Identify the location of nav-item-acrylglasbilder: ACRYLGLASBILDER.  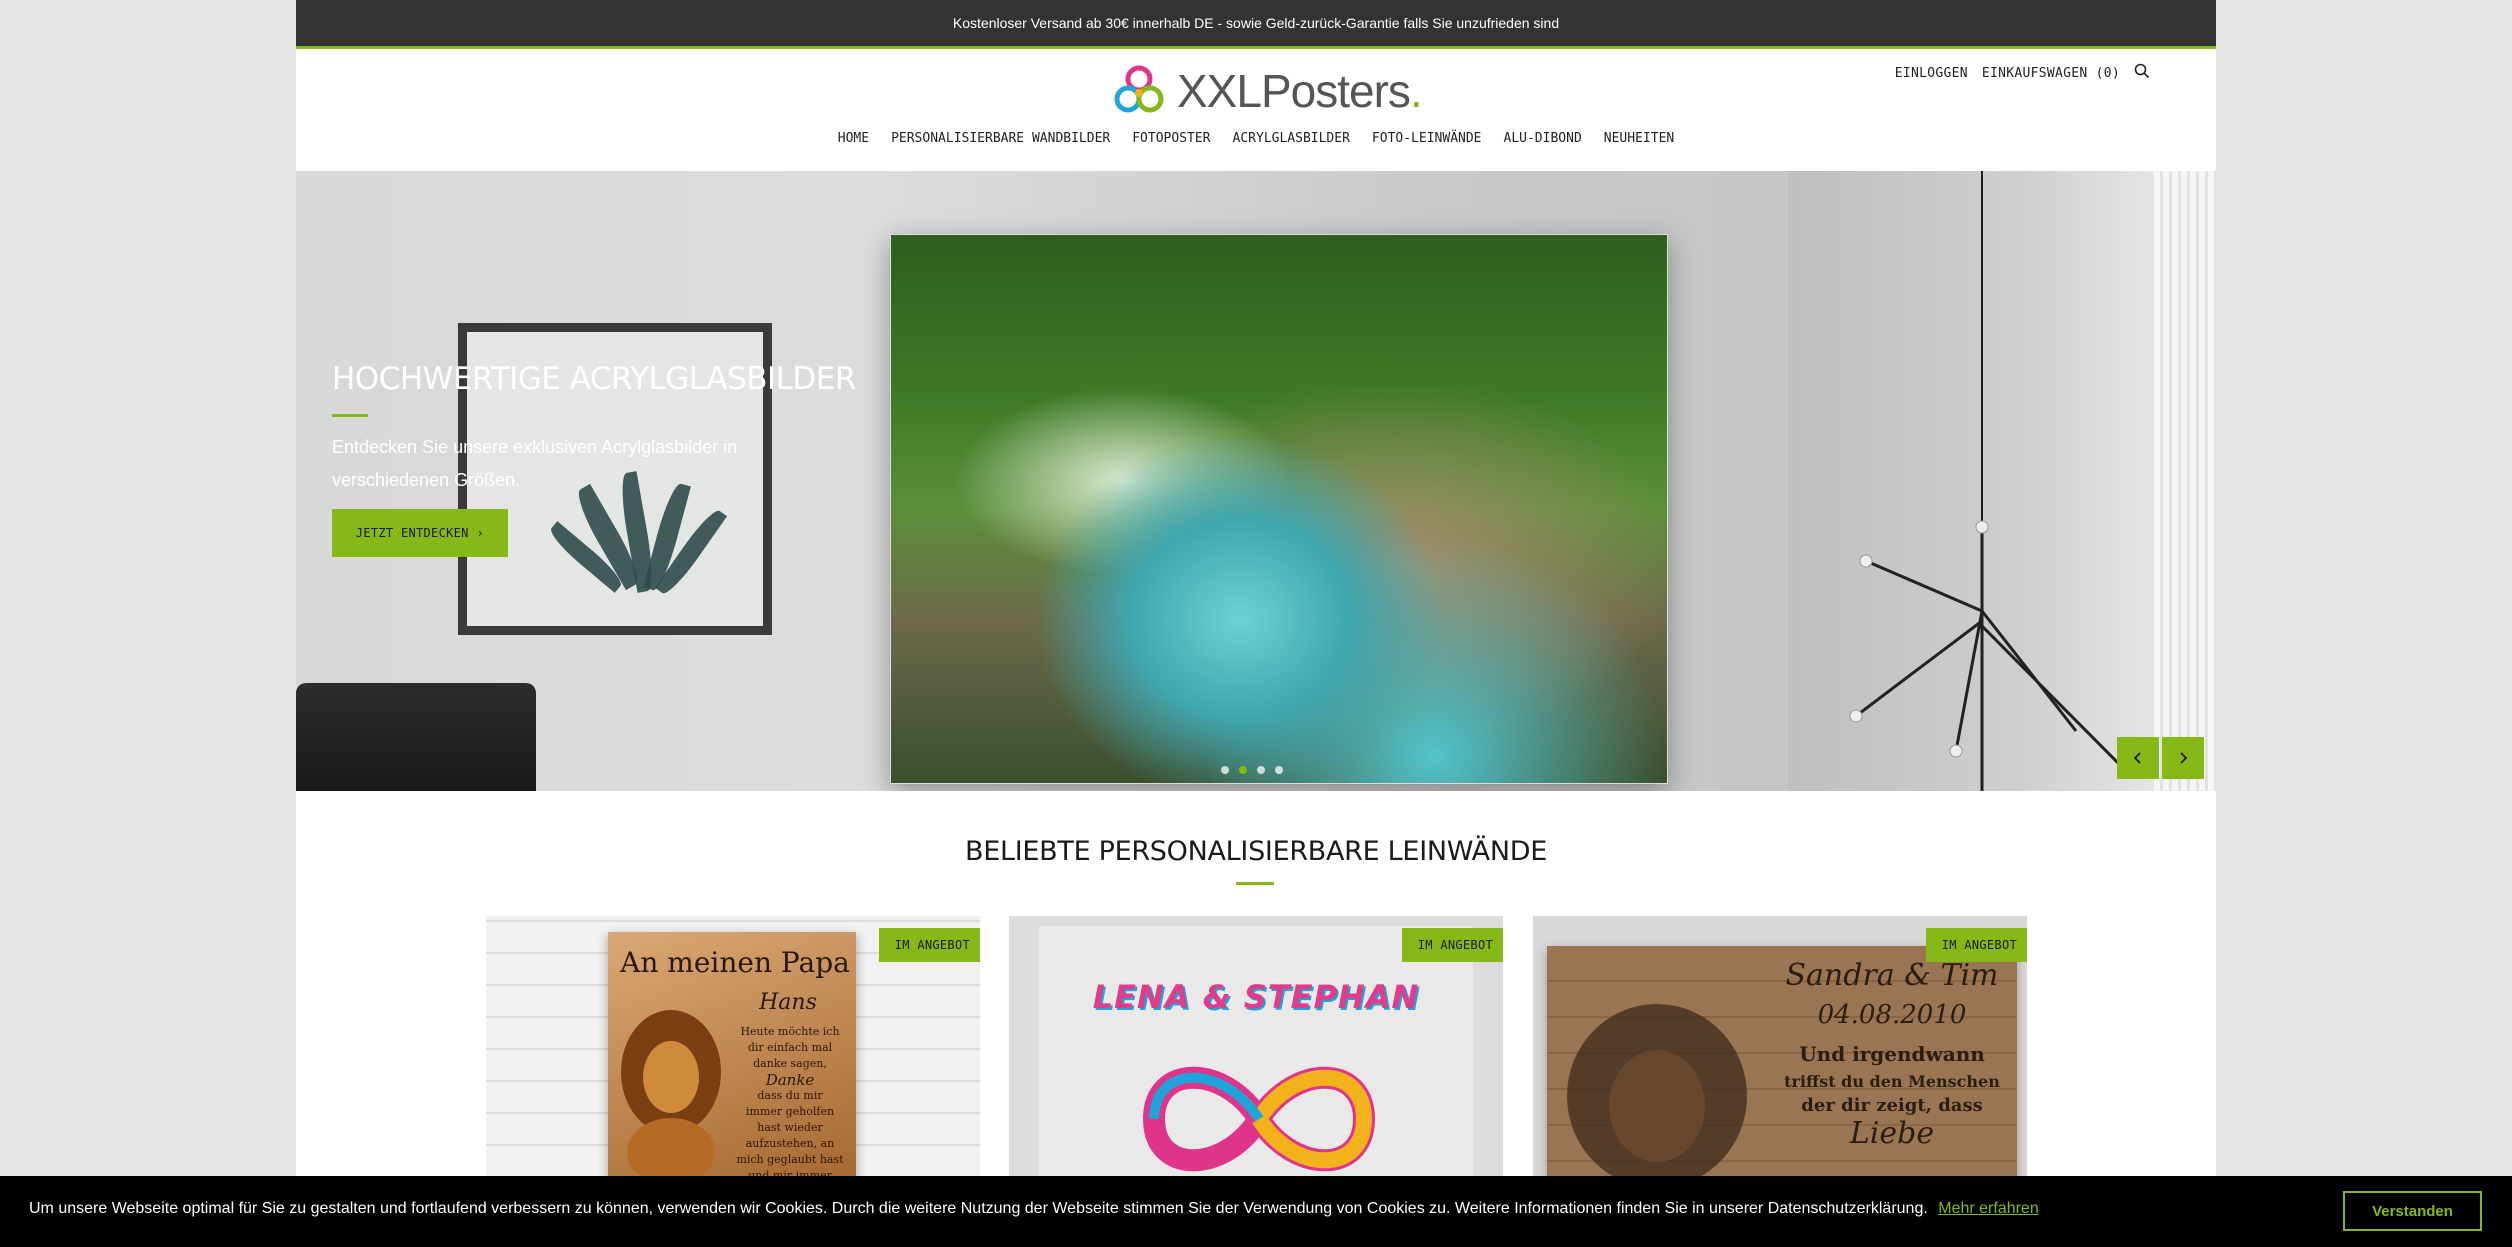
(1291, 138).